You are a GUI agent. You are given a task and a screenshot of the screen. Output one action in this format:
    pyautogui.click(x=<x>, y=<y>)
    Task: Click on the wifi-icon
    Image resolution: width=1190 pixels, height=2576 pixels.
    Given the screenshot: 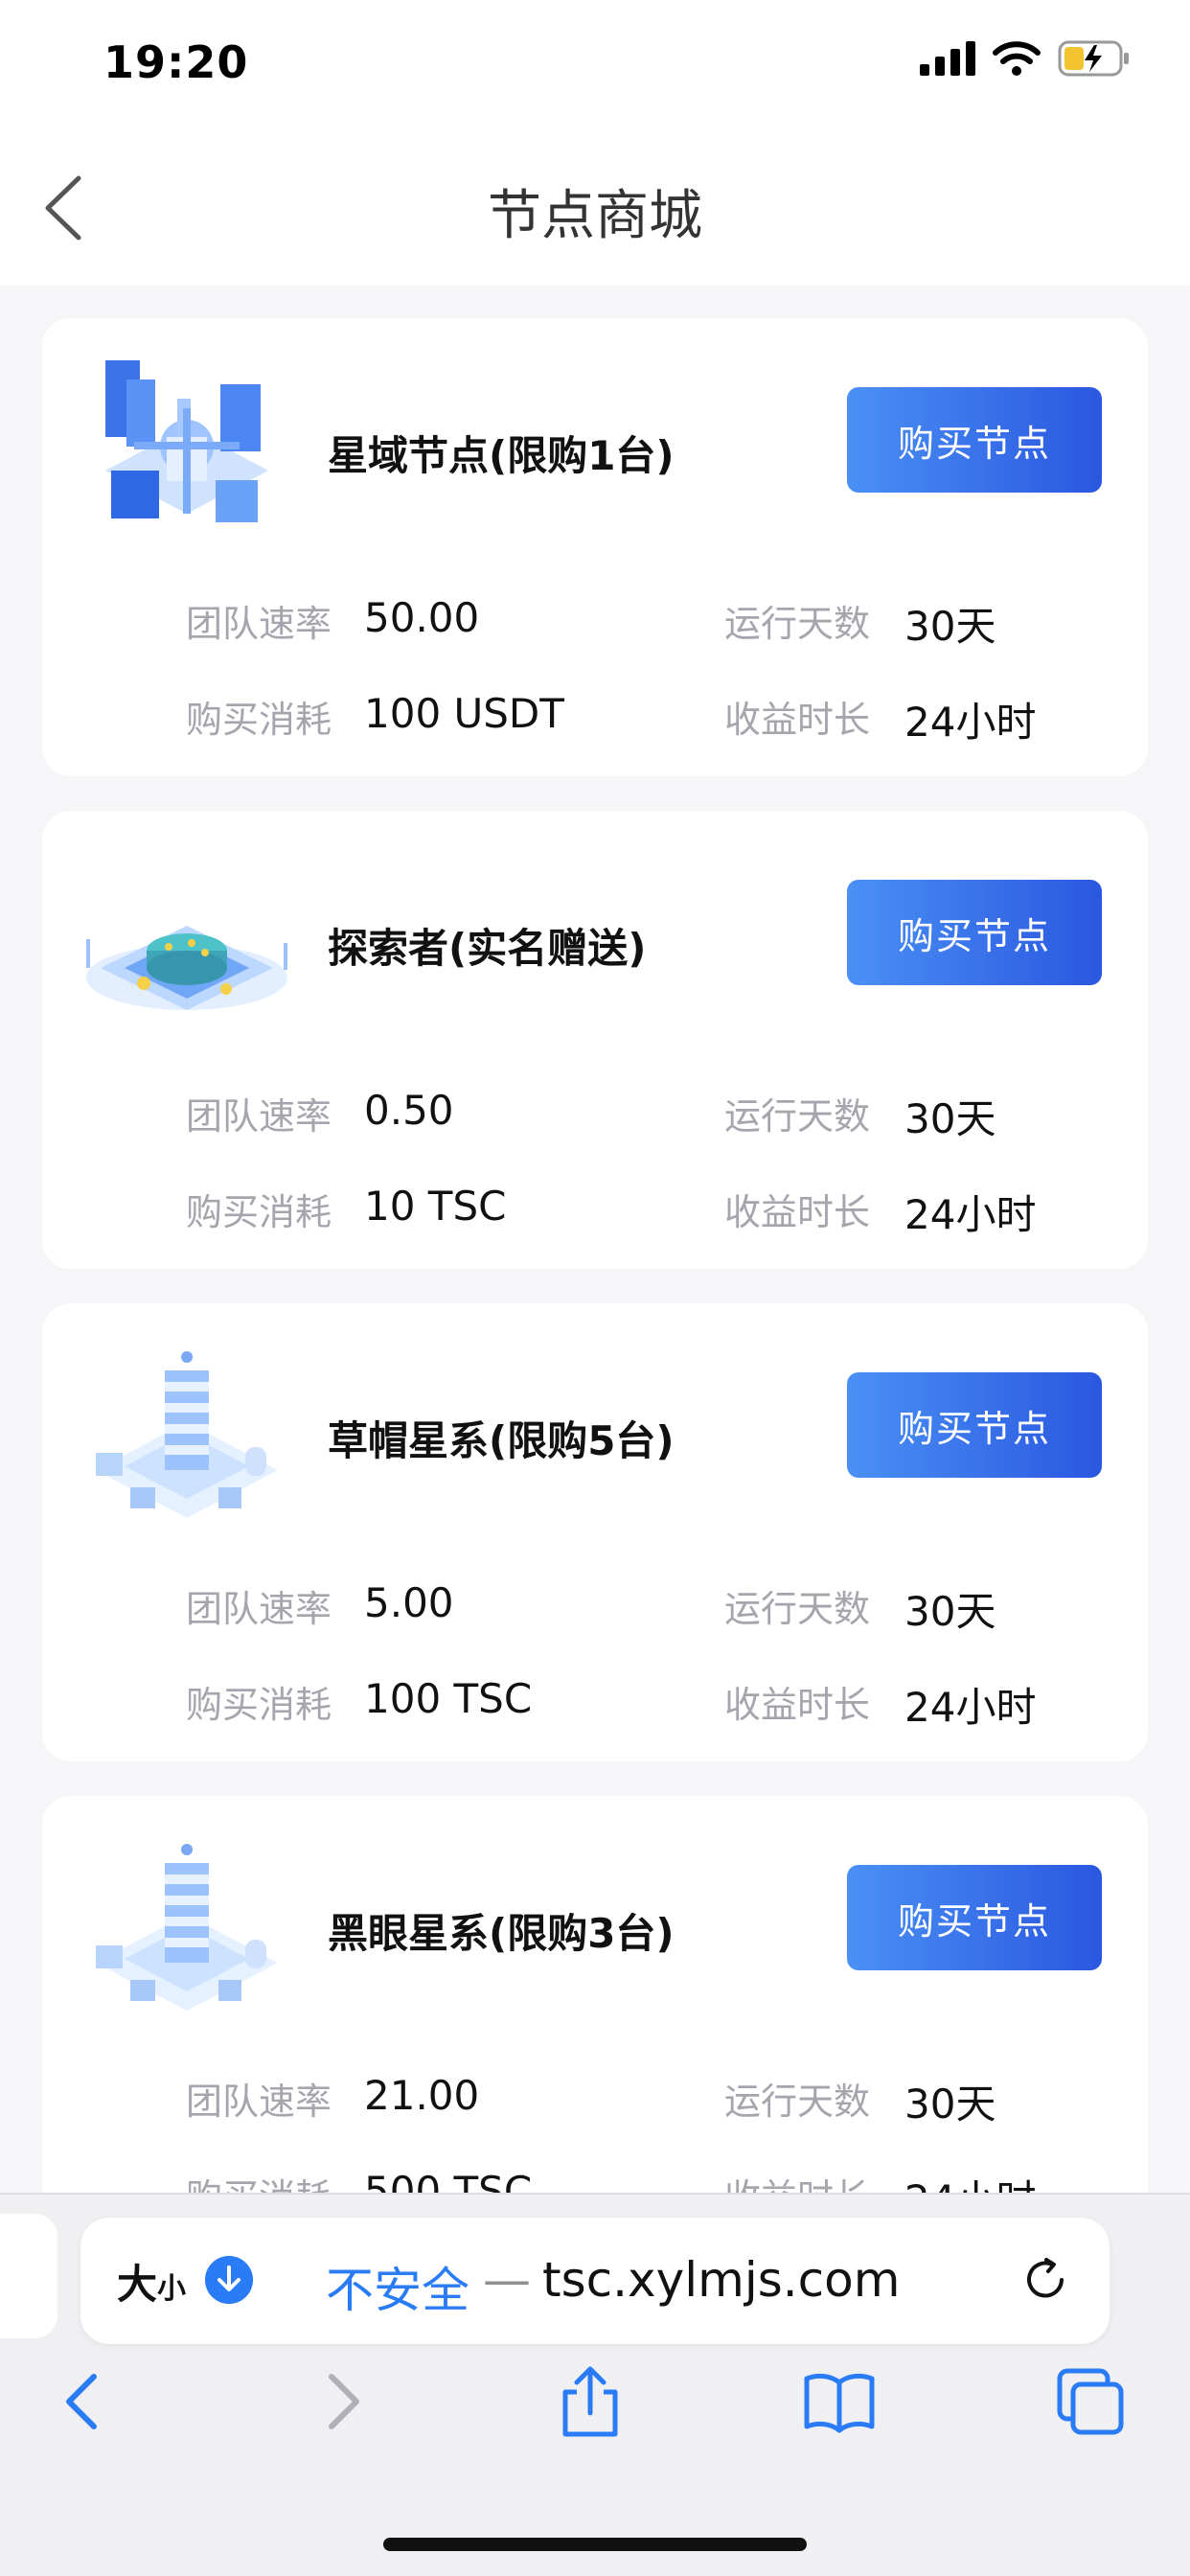 What is the action you would take?
    pyautogui.click(x=1017, y=58)
    